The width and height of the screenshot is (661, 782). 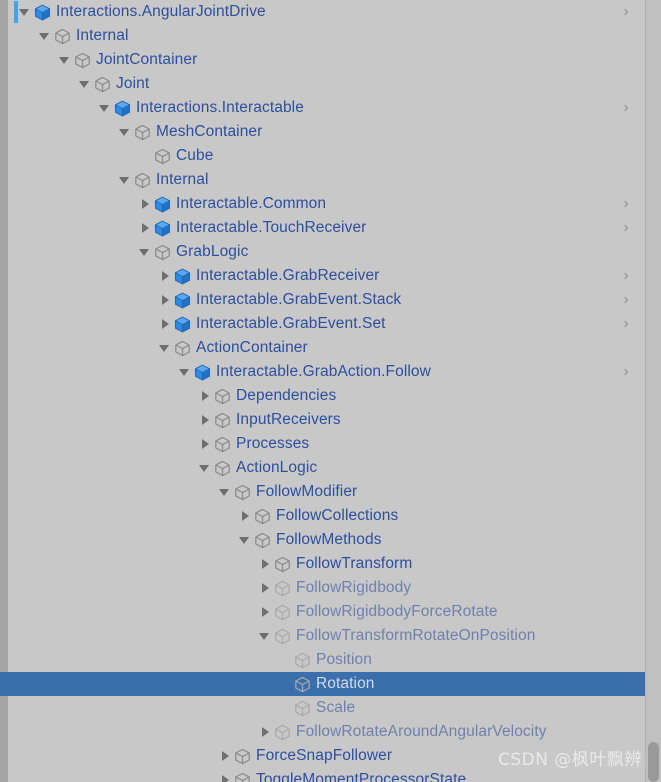 What do you see at coordinates (323, 516) in the screenshot?
I see `hierarchy-row: FollowCollections` at bounding box center [323, 516].